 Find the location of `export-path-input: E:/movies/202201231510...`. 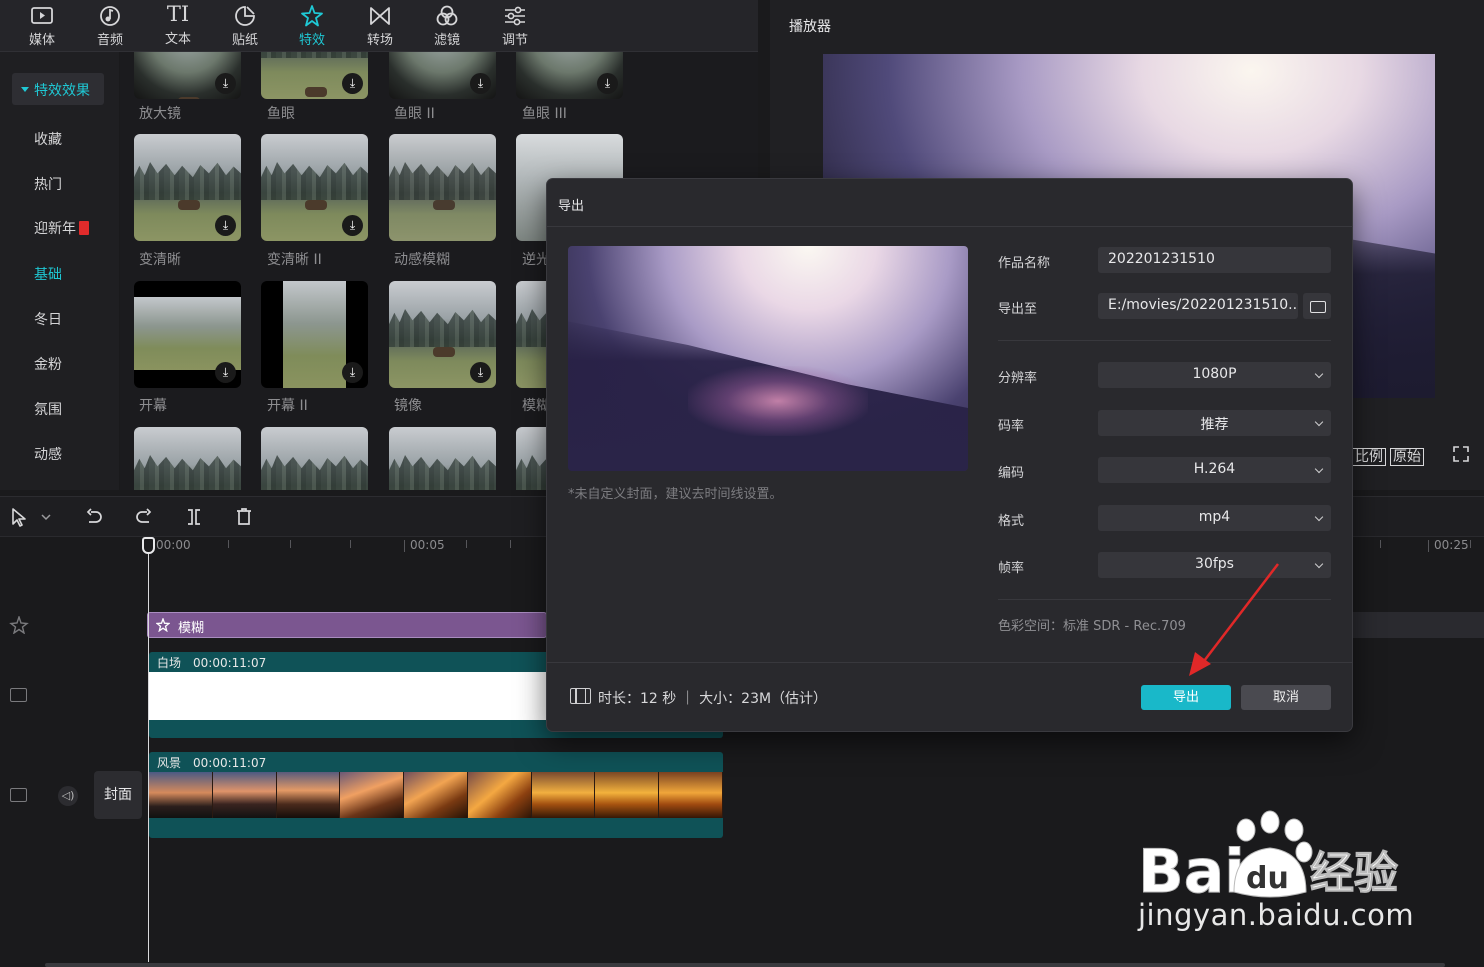

export-path-input: E:/movies/202201231510... is located at coordinates (1198, 306).